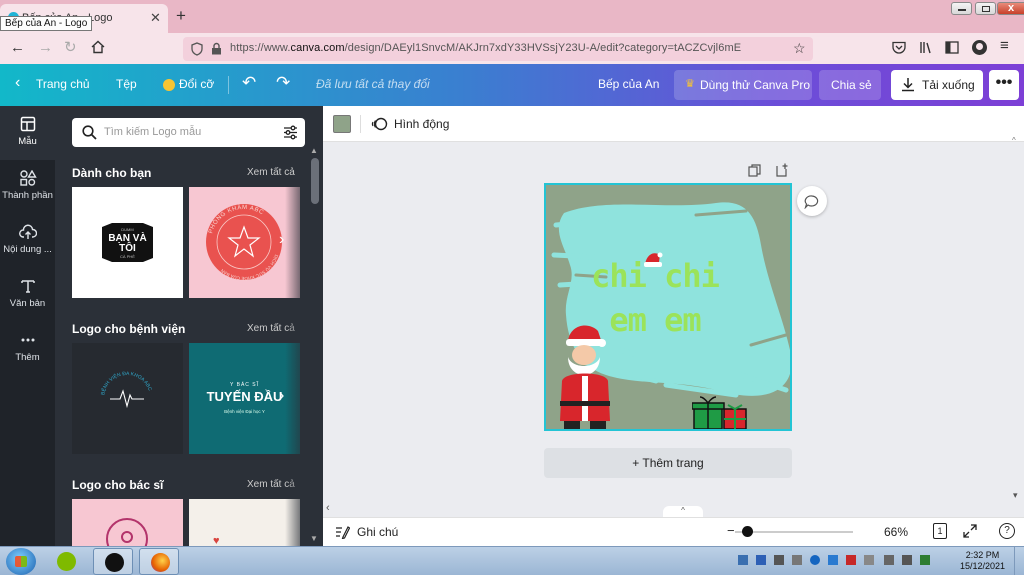 Image resolution: width=1024 pixels, height=575 pixels. I want to click on filter-icon, so click(290, 132).